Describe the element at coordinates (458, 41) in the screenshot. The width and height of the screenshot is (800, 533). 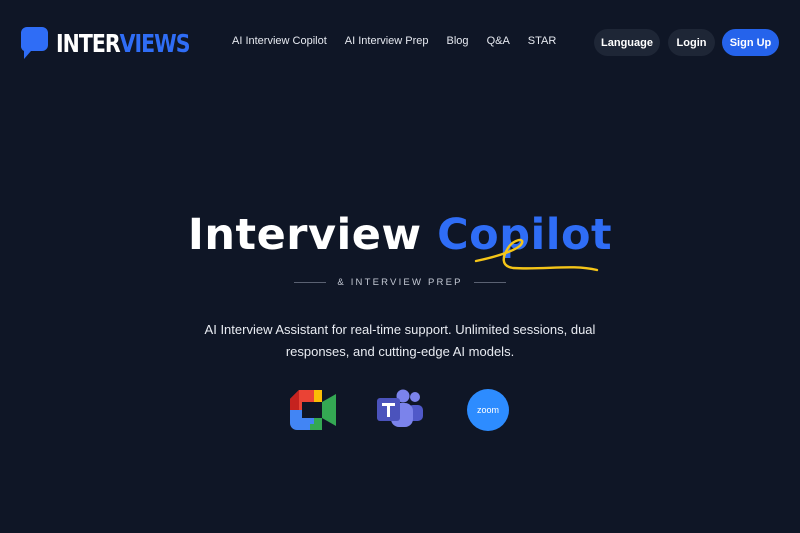
I see `nav-link-blog: Blog` at that location.